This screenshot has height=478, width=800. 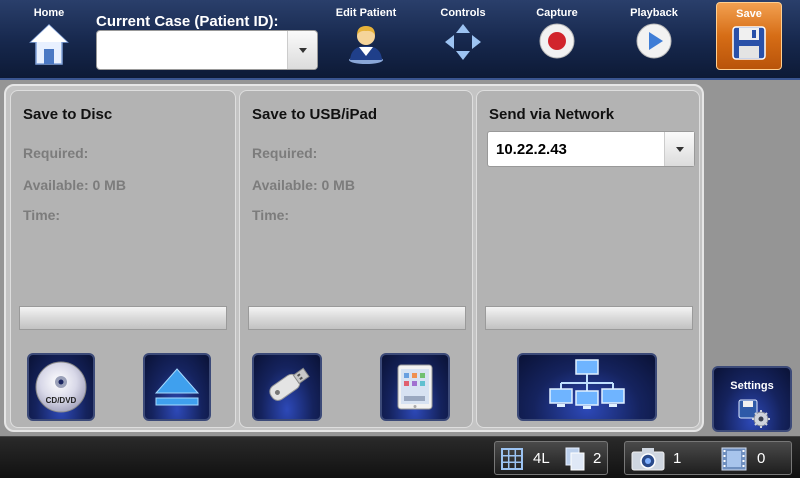 I want to click on grid-icon, so click(x=512, y=459).